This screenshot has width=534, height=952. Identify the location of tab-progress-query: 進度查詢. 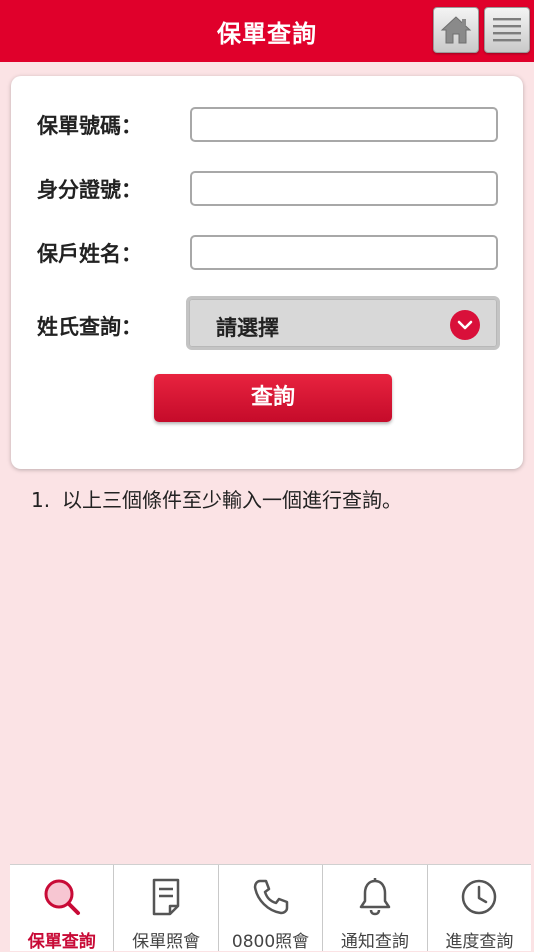
(479, 908).